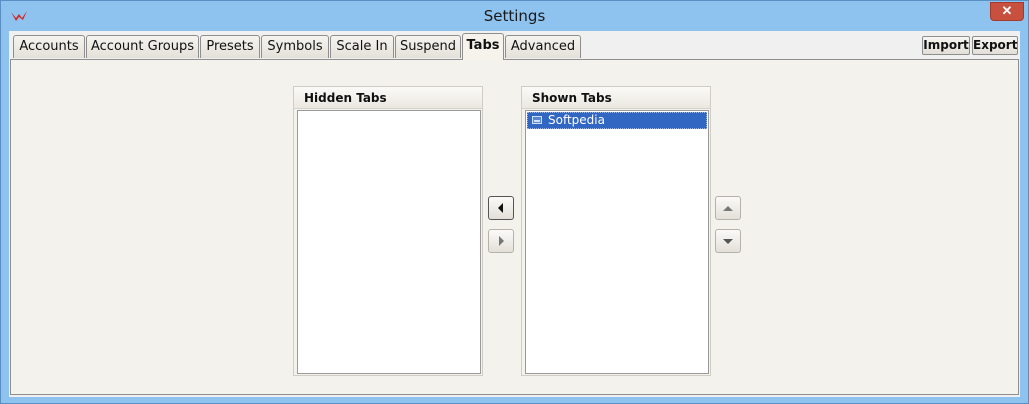 The width and height of the screenshot is (1029, 404). What do you see at coordinates (617, 242) in the screenshot?
I see `shown-tabs-list: Softpedia` at bounding box center [617, 242].